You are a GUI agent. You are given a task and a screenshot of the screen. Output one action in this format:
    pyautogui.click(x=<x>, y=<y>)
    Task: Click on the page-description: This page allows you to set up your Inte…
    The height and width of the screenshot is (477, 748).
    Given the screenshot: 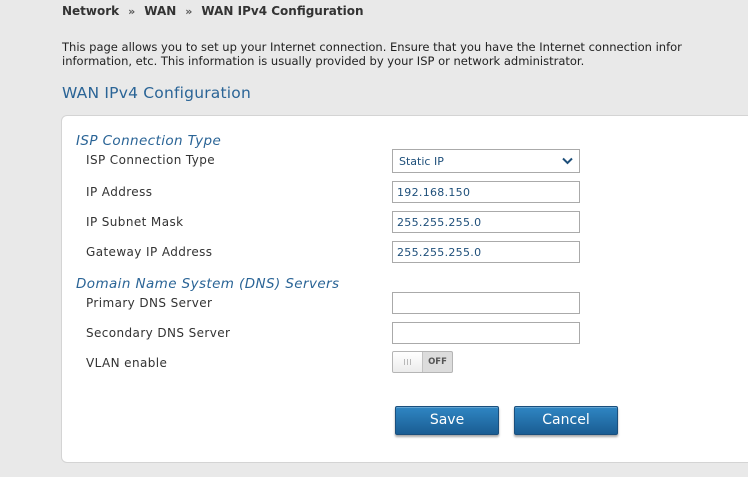 What is the action you would take?
    pyautogui.click(x=405, y=54)
    